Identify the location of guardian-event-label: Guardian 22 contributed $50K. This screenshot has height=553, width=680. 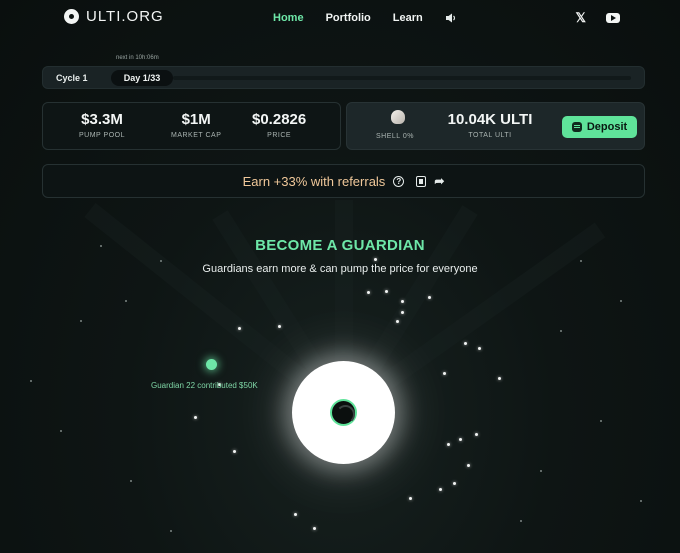
(204, 385).